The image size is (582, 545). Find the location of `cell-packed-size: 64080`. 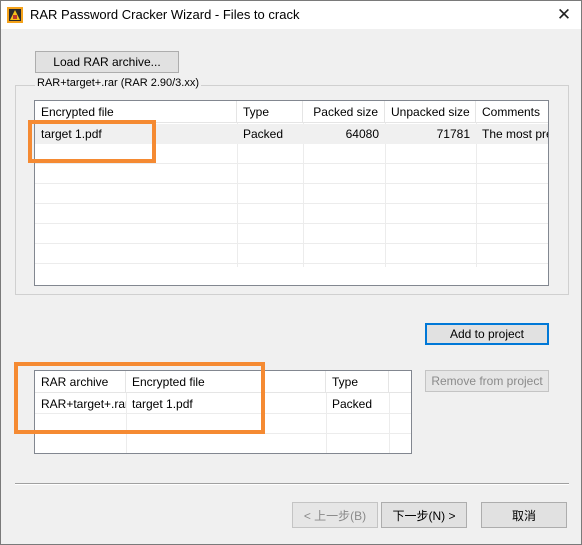

cell-packed-size: 64080 is located at coordinates (362, 134).